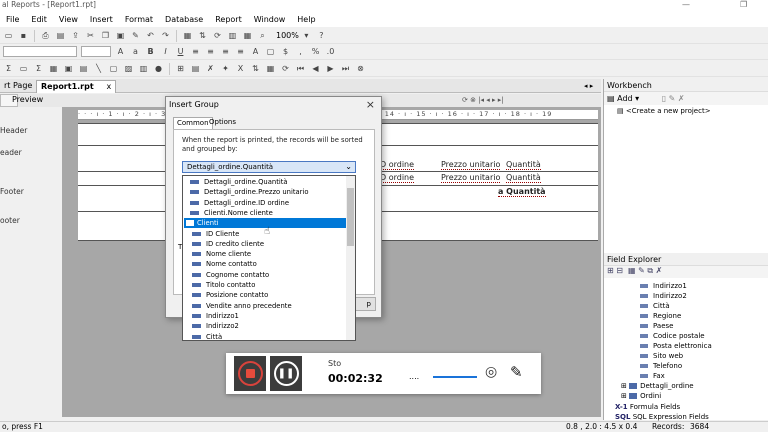 The image size is (768, 432). I want to click on decimal-icon: .0, so click(330, 51).